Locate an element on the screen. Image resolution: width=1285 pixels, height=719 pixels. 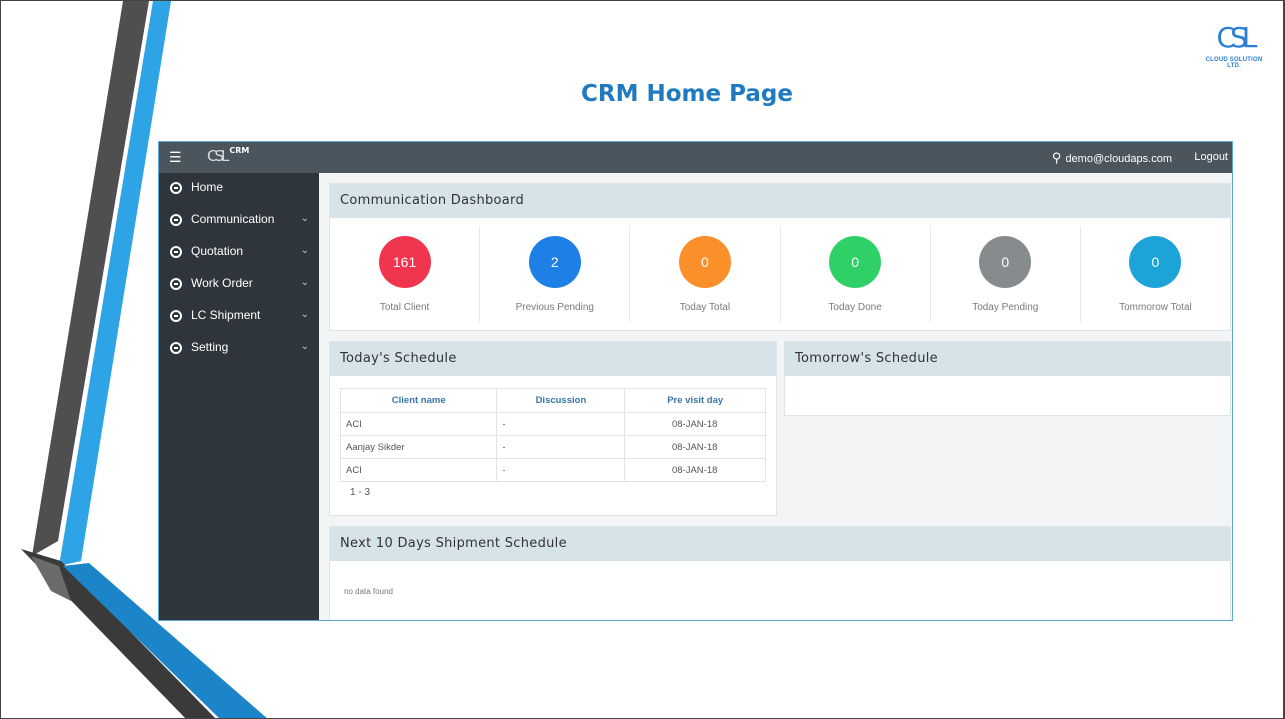
table-header-row: Client name Discussion Pre visit day is located at coordinates (552, 400).